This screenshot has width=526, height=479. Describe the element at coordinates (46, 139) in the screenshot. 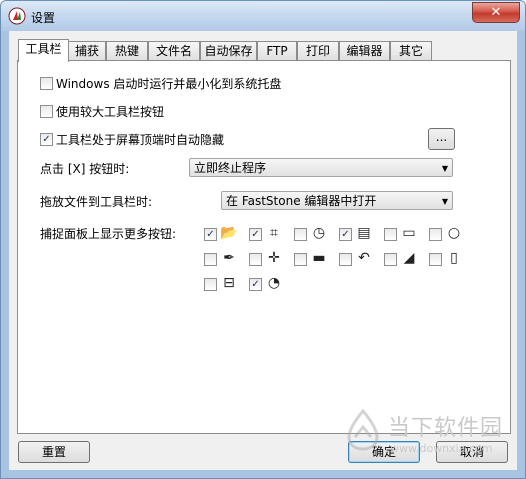

I see `autohide-checkbox` at that location.